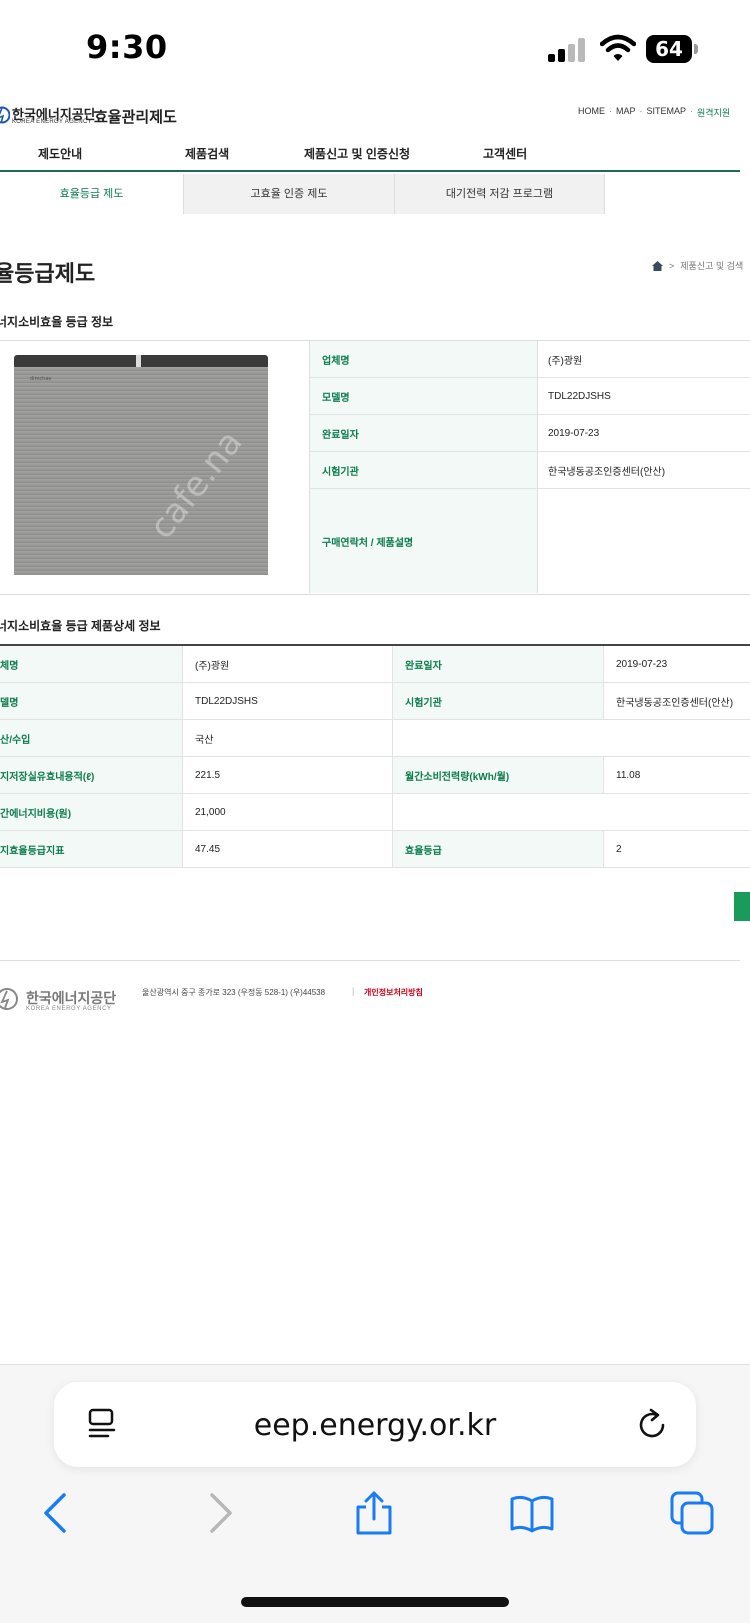 The height and width of the screenshot is (1623, 750). Describe the element at coordinates (91, 775) in the screenshot. I see `detail-label: 지저장실유효내용적(ℓ)` at that location.